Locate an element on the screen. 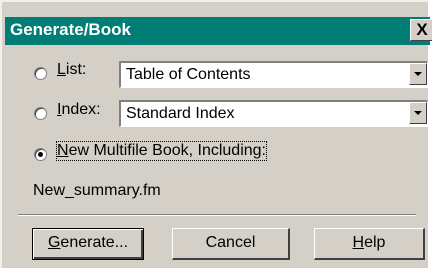  list-select-value: Table of Contents is located at coordinates (188, 74).